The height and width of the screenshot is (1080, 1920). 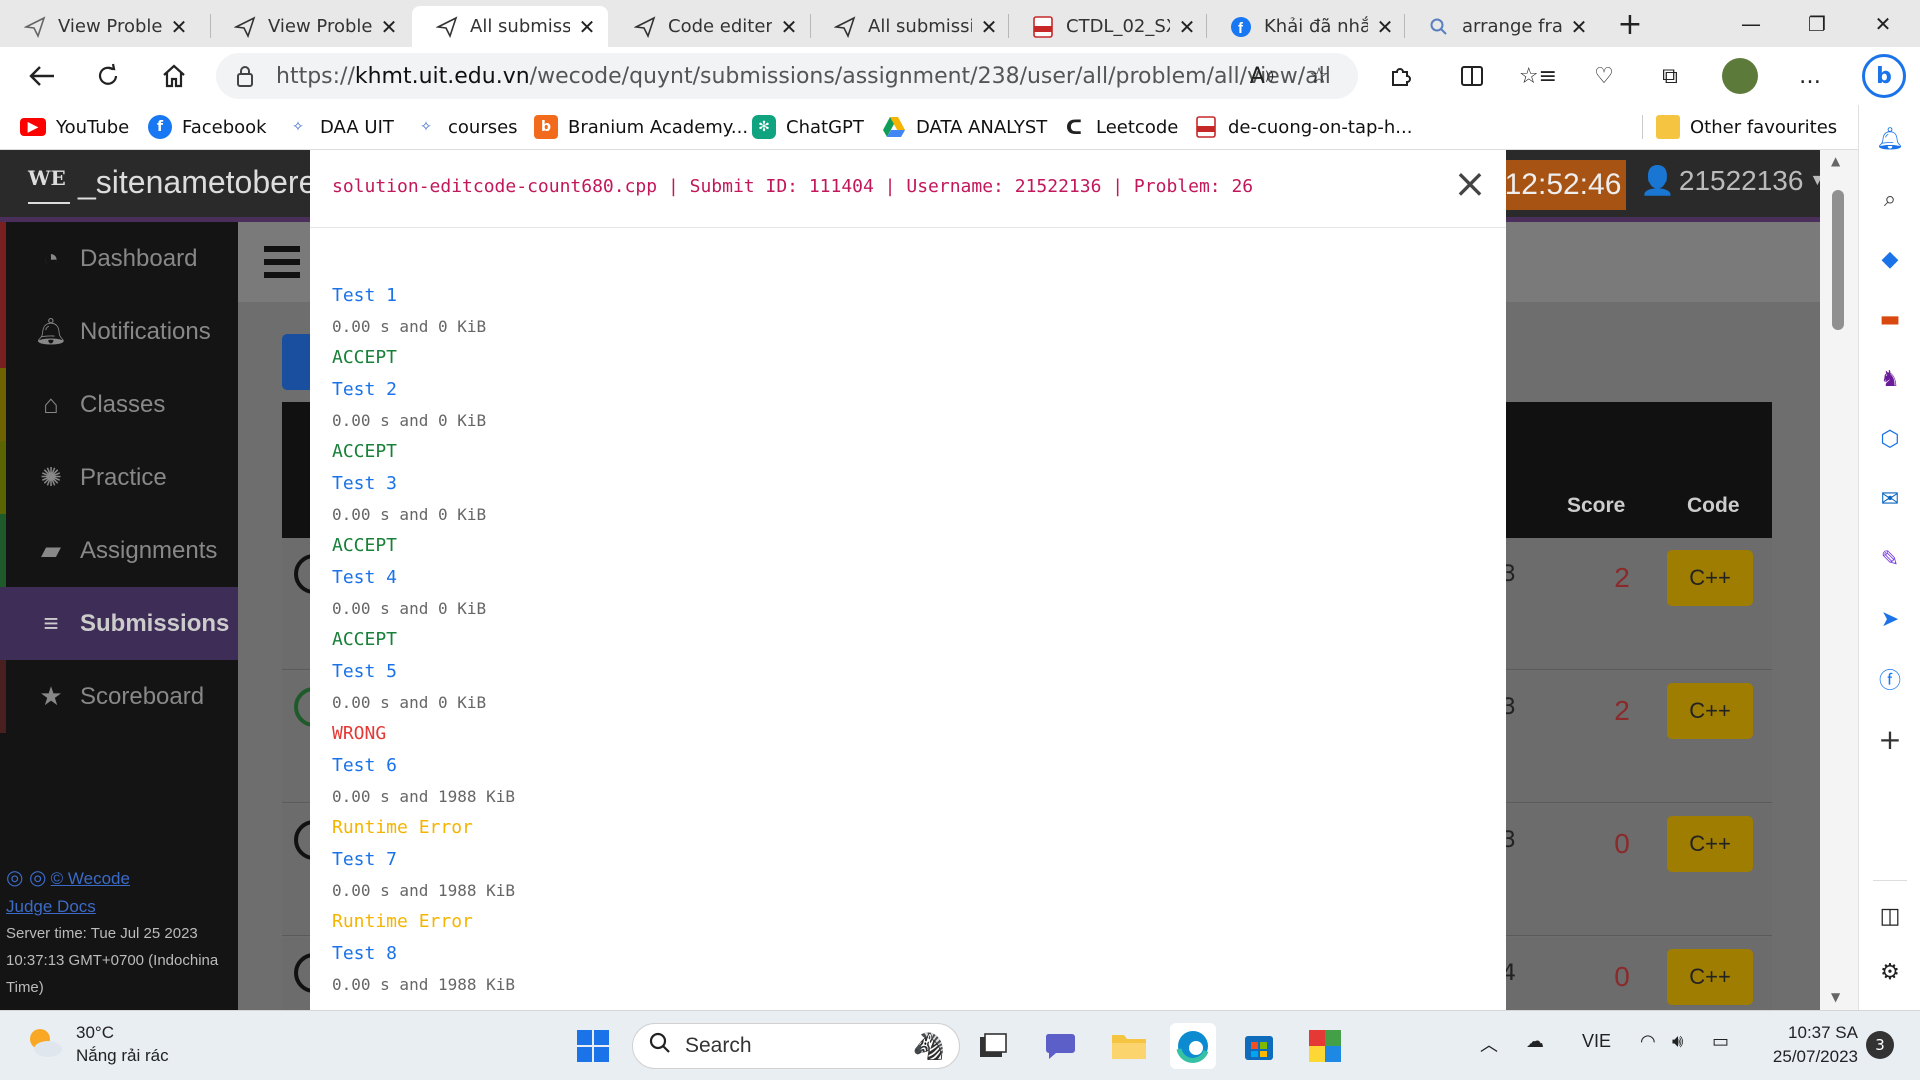 What do you see at coordinates (1470, 185) in the screenshot?
I see `modal-close-icon: ×` at bounding box center [1470, 185].